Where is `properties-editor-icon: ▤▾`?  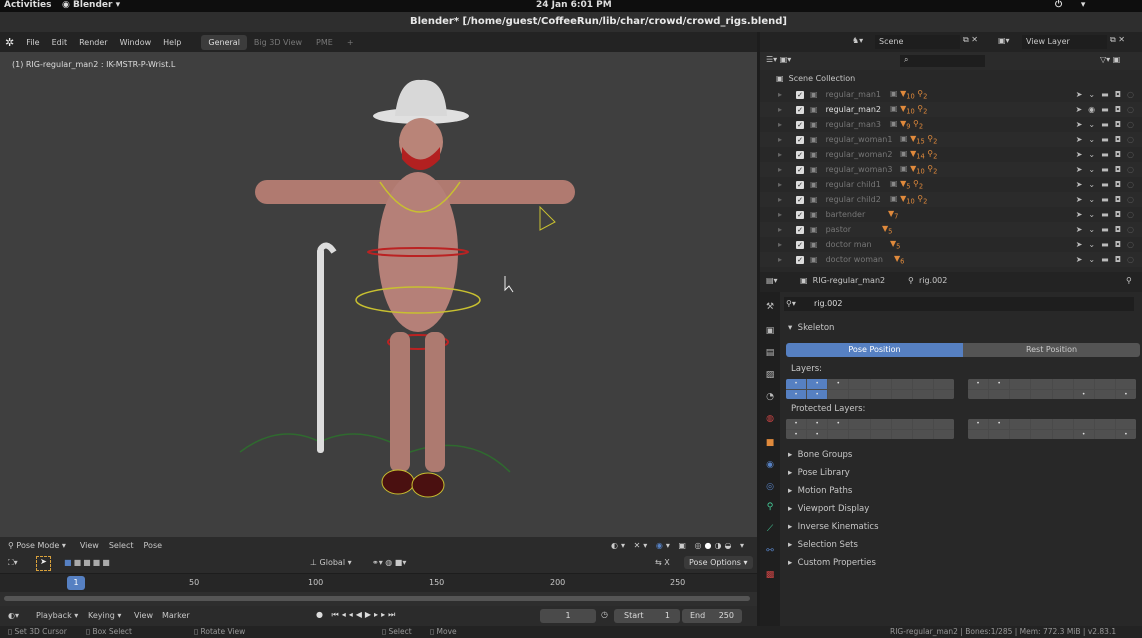
properties-editor-icon: ▤▾ is located at coordinates (772, 280).